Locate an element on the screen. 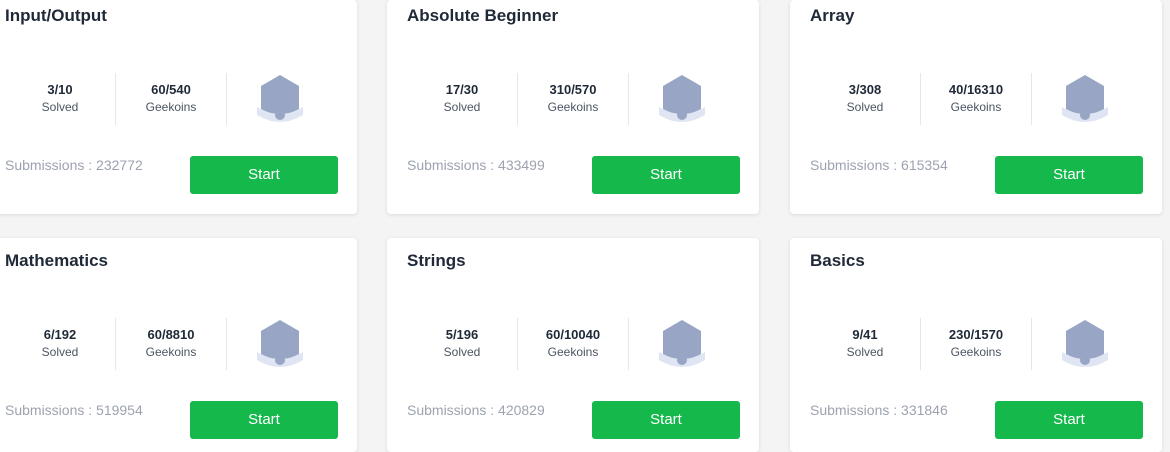 Image resolution: width=1170 pixels, height=452 pixels. card-stats: 6/192 Solved 60/8810 Geekoins is located at coordinates (178, 344).